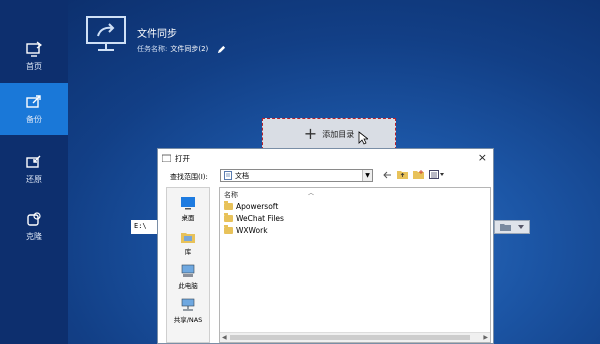 The image size is (600, 344). I want to click on task-name-row: 任务名称: 文件同步(2), so click(181, 49).